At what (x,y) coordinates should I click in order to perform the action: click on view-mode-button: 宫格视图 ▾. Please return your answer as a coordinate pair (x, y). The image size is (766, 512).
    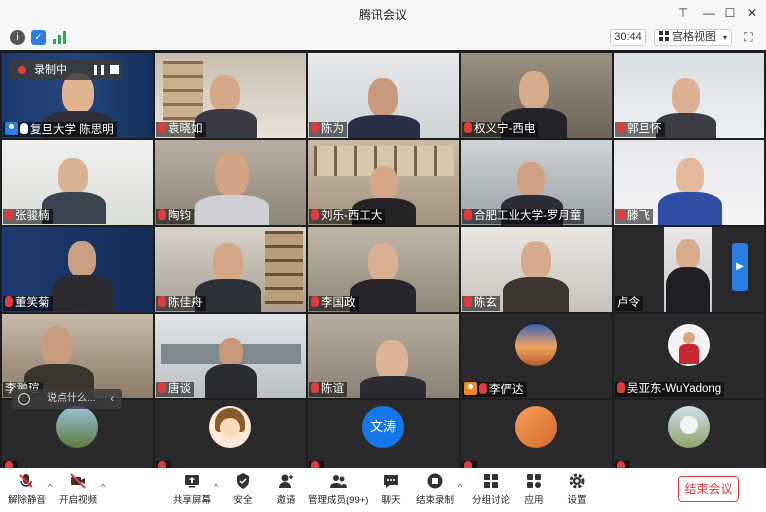
    Looking at the image, I should click on (693, 37).